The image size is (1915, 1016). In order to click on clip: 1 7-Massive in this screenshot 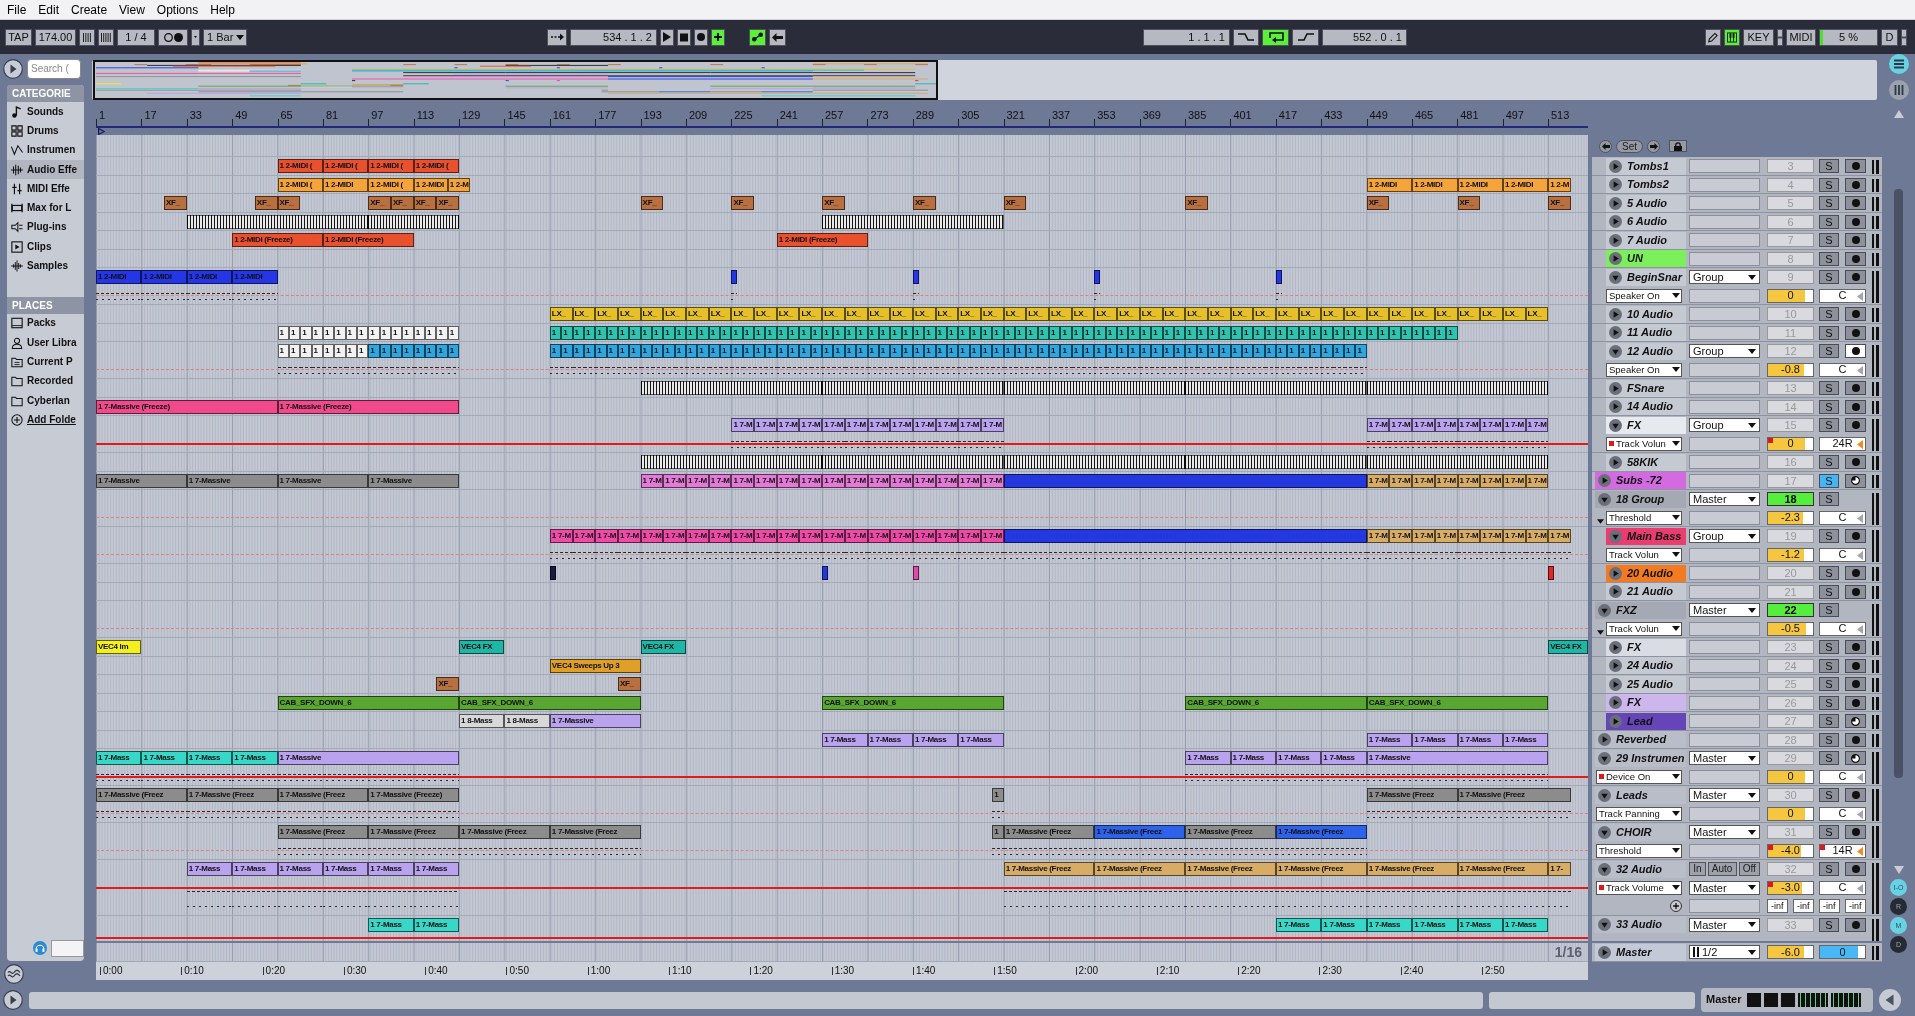, I will do `click(1457, 758)`.